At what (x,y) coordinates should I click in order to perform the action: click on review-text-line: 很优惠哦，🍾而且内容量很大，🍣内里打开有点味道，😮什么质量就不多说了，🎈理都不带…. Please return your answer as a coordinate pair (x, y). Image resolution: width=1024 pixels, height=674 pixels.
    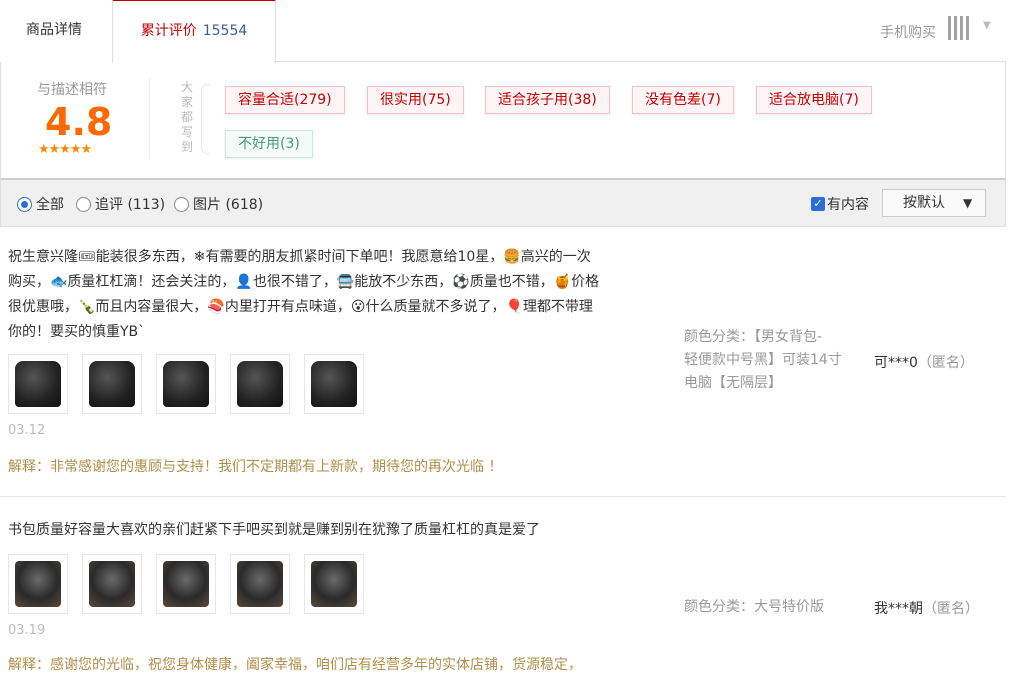
    Looking at the image, I should click on (300, 307).